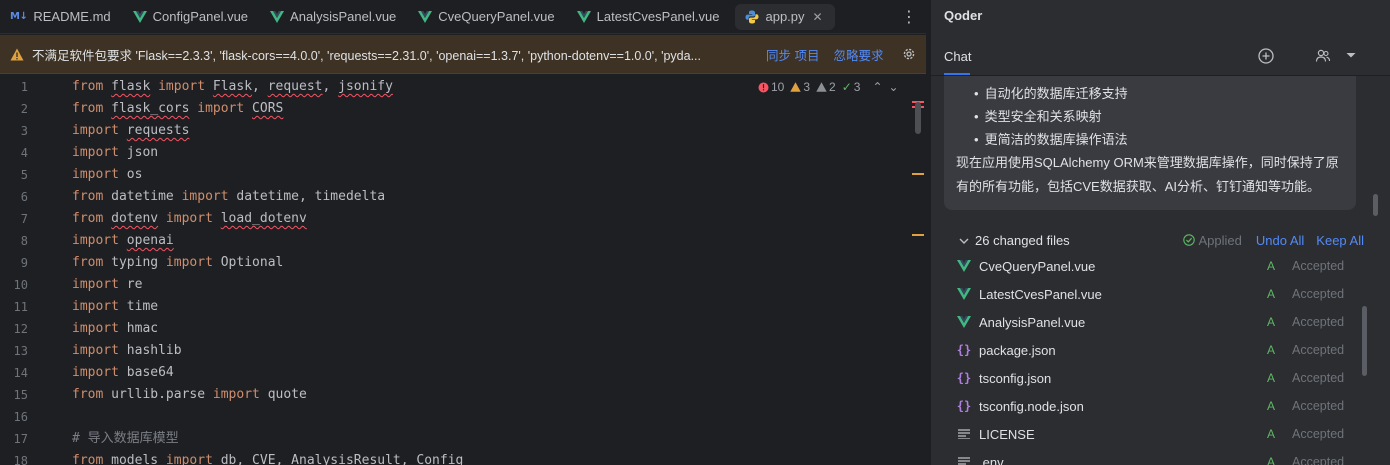  I want to click on tab-cve-query-panel: CveQueryPanel.vue, so click(487, 17).